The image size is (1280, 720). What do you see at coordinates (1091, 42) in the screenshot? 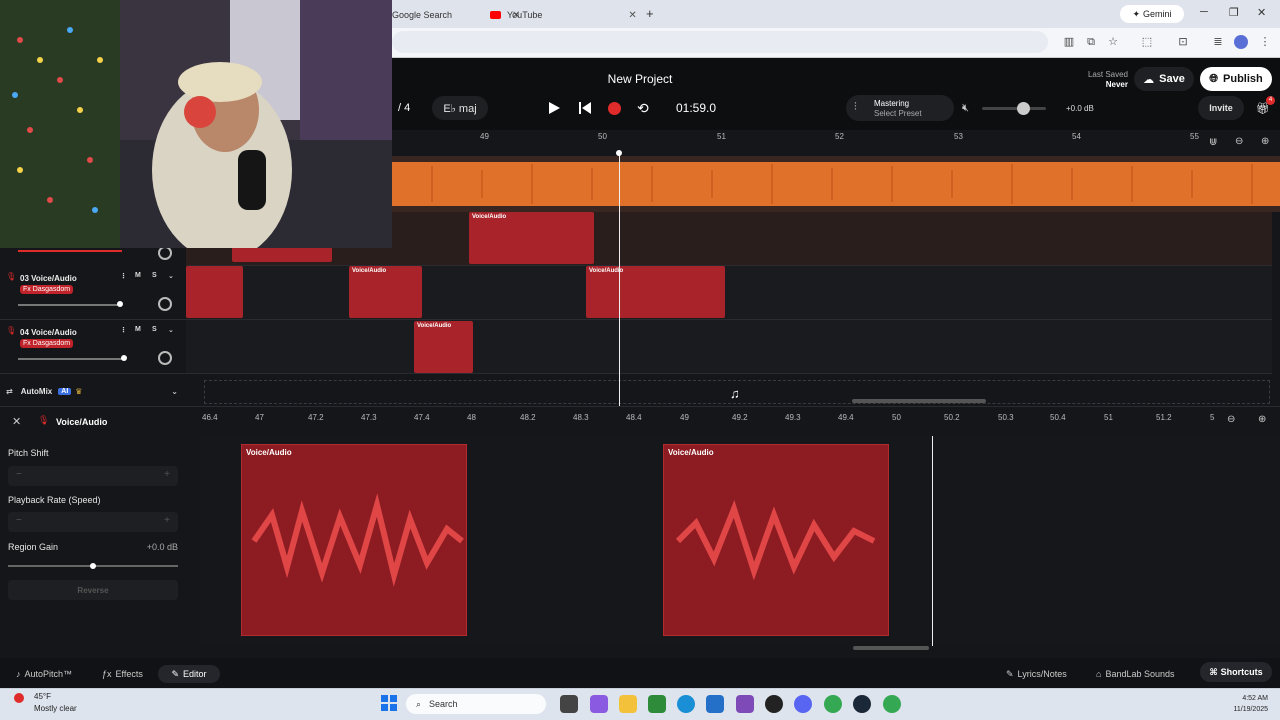
I see `cast-icon: ⧉` at bounding box center [1091, 42].